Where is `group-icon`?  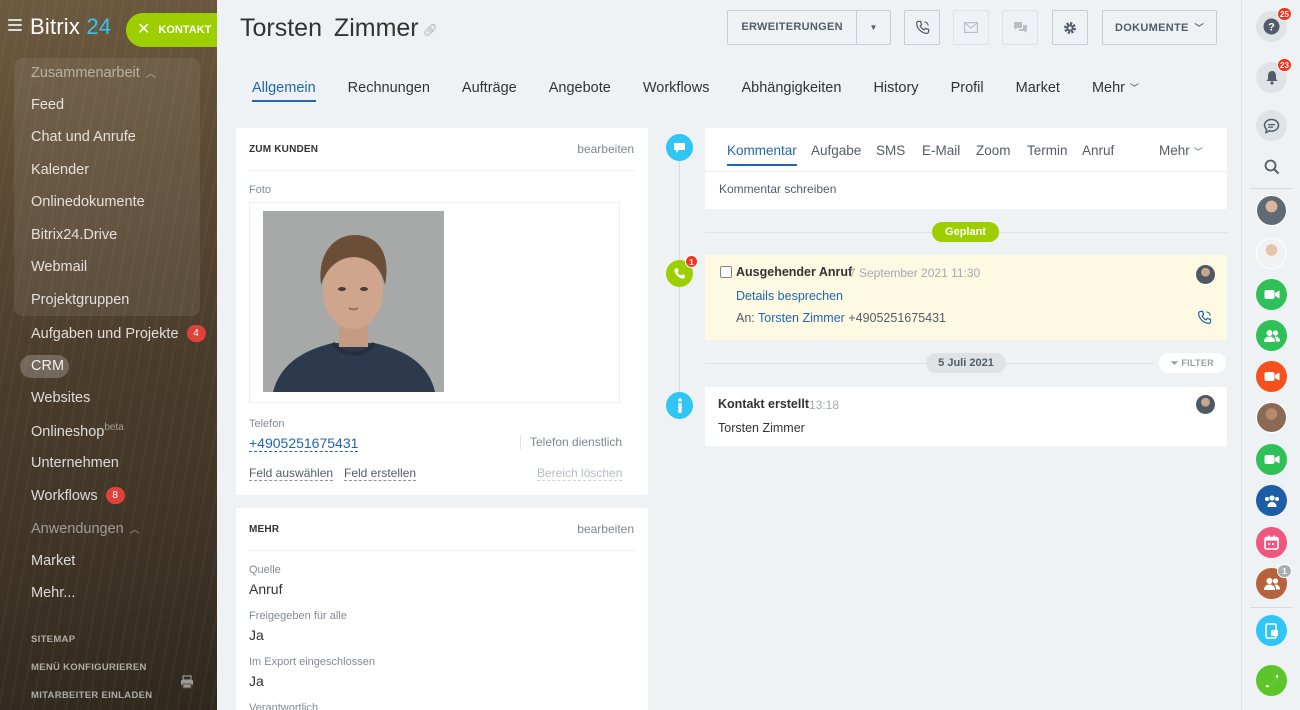
group-icon is located at coordinates (1271, 500).